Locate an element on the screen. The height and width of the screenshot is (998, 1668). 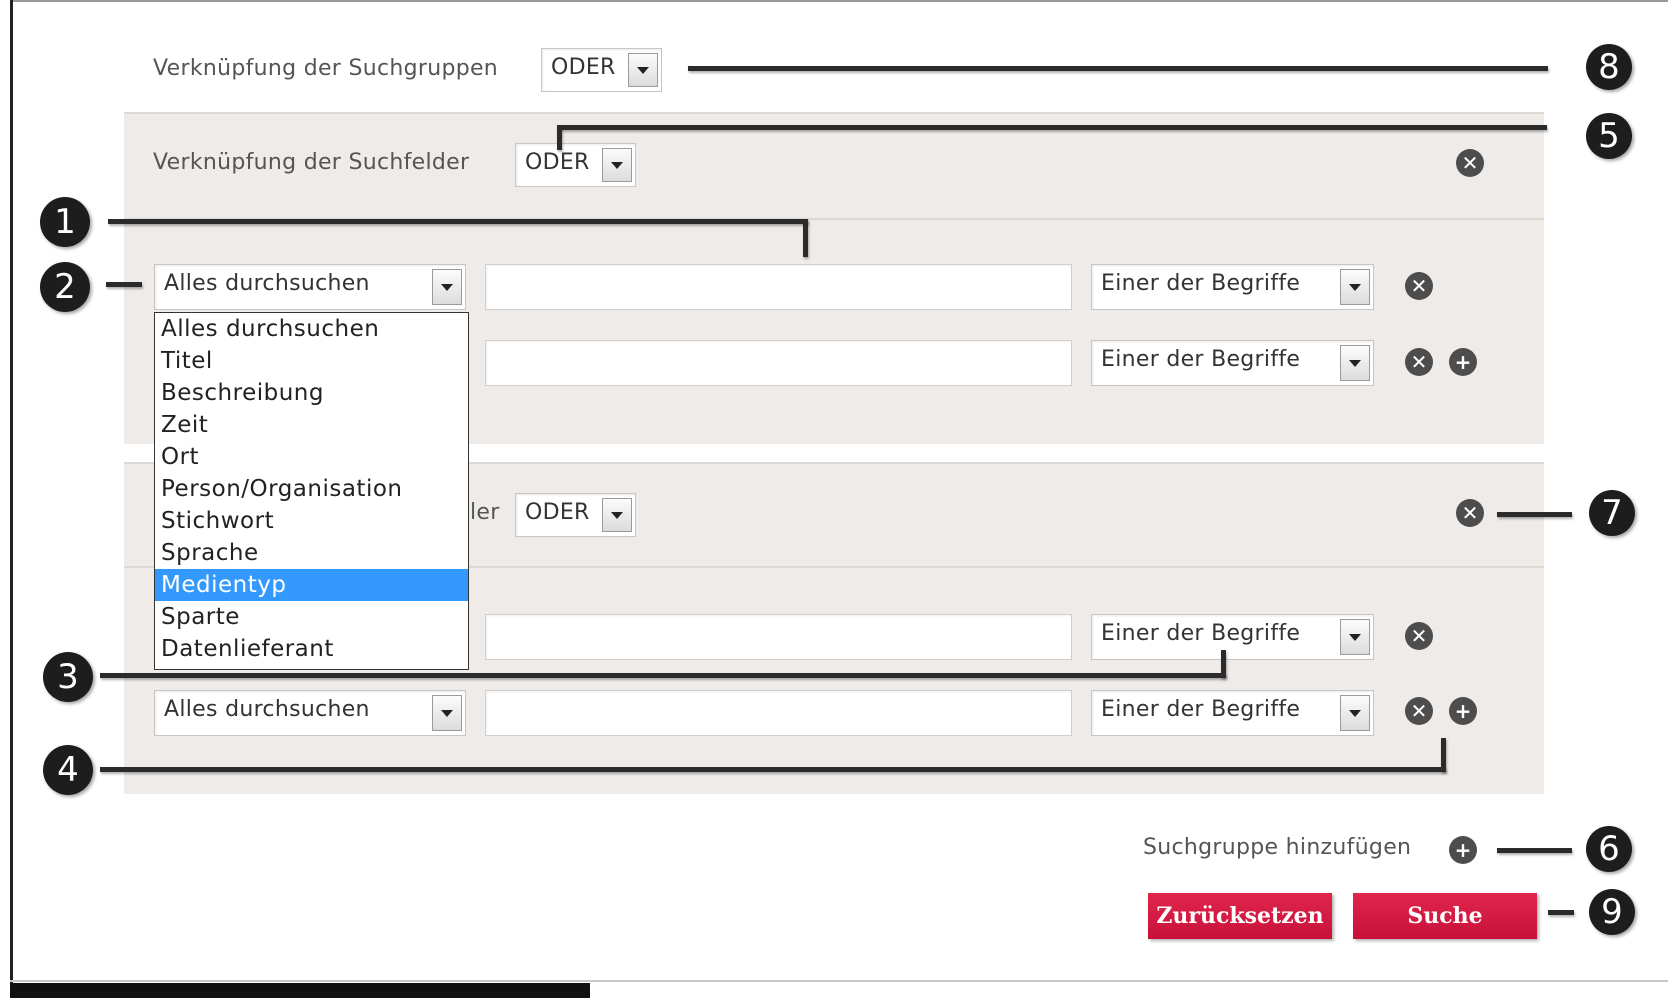
remove-row-2-icon: ✕ is located at coordinates (1419, 362).